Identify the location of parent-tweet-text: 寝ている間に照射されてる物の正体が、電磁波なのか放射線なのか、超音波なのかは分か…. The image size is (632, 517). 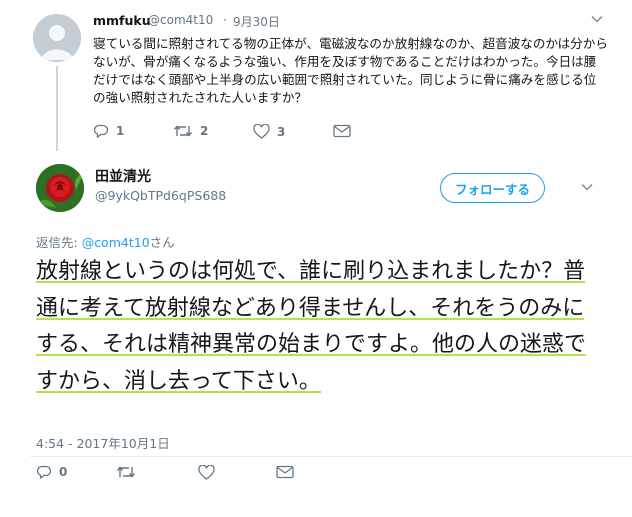
(350, 70).